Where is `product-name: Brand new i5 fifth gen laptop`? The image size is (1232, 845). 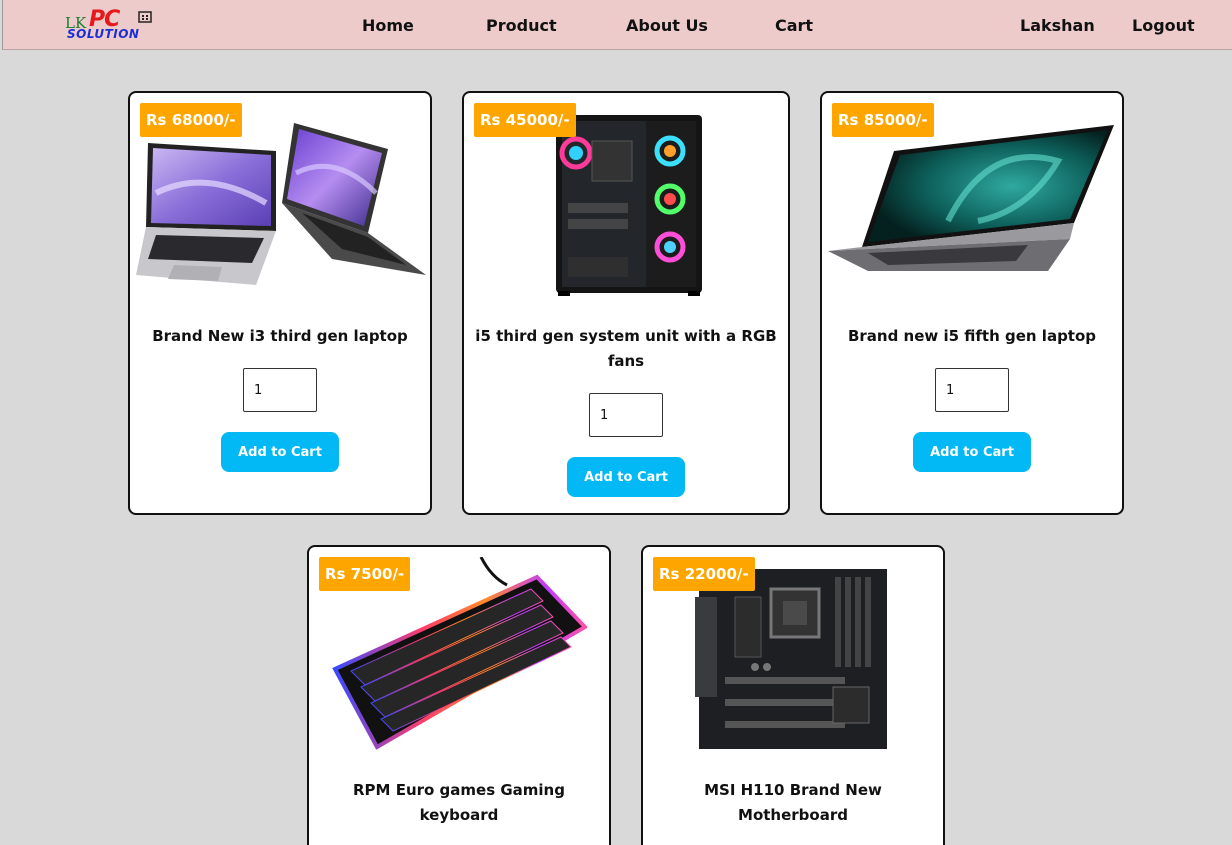 product-name: Brand new i5 fifth gen laptop is located at coordinates (972, 336).